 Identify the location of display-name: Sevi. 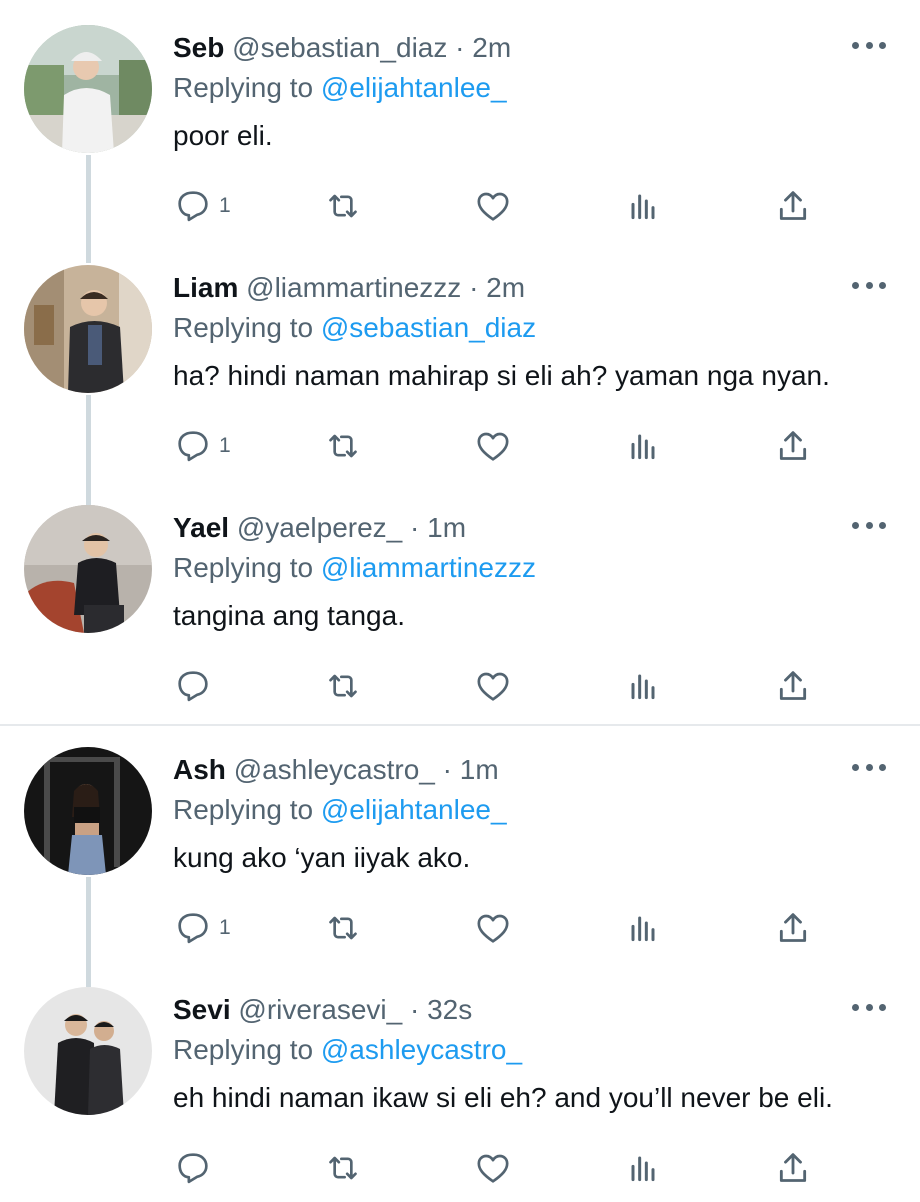
(202, 1009).